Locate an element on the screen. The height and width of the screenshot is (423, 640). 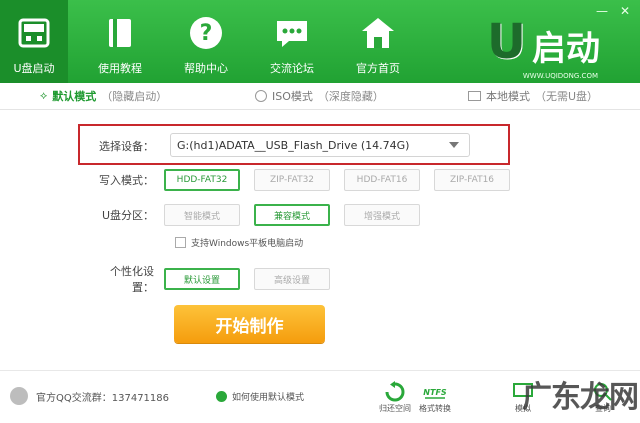
nav-label: 官方首页 is located at coordinates (378, 68).